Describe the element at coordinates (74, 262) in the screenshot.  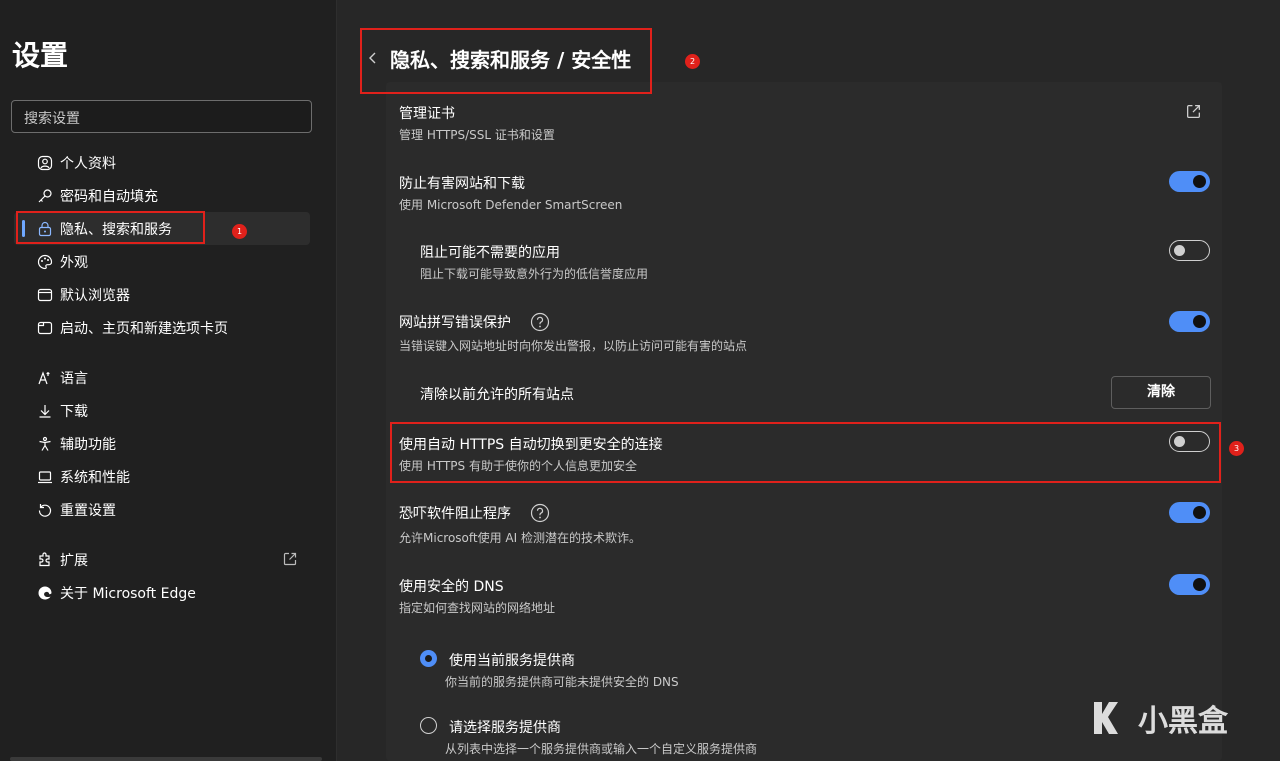
I see `sidebar-item-label: 外观` at that location.